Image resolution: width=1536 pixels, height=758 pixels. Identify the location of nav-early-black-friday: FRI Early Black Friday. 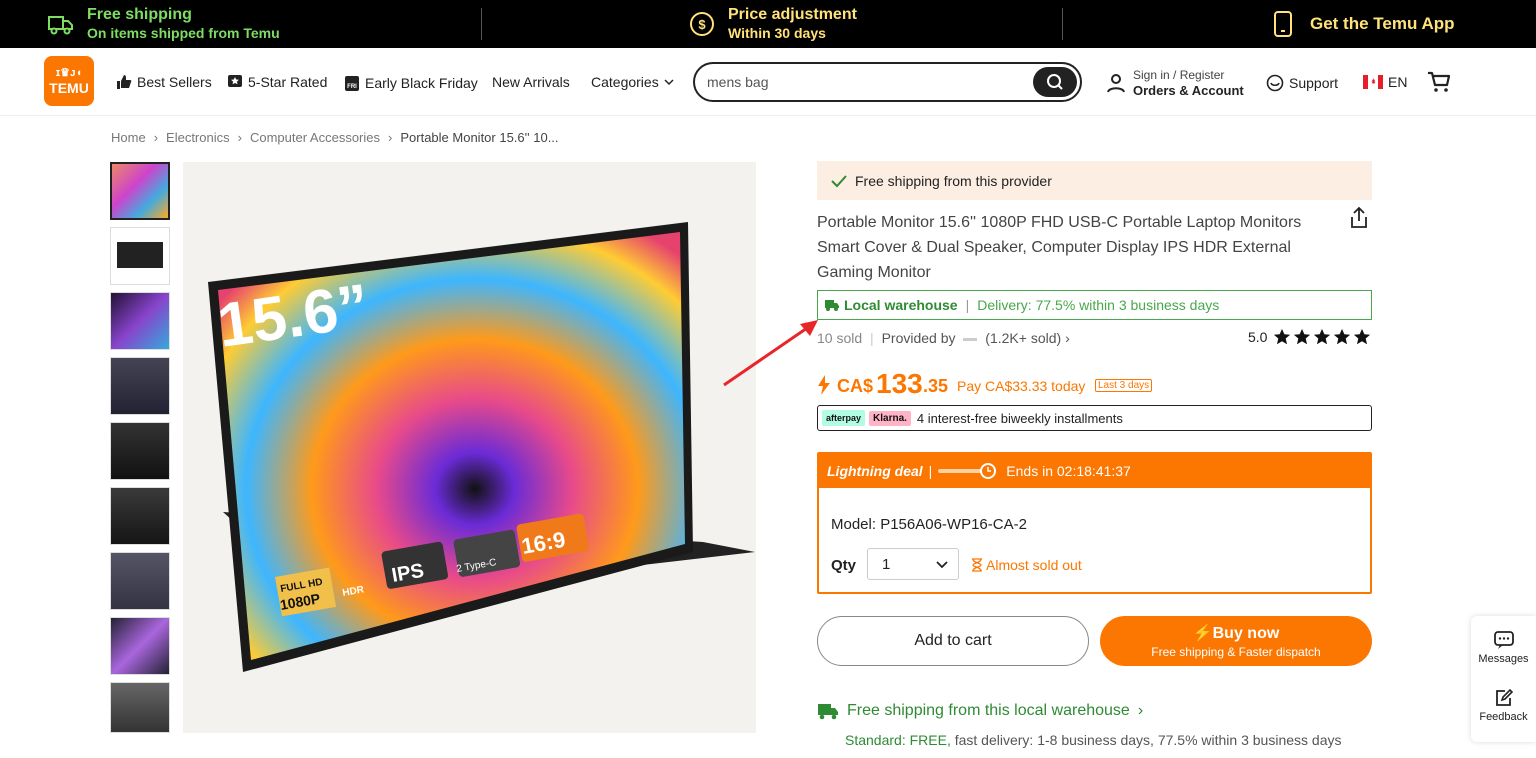
(411, 83).